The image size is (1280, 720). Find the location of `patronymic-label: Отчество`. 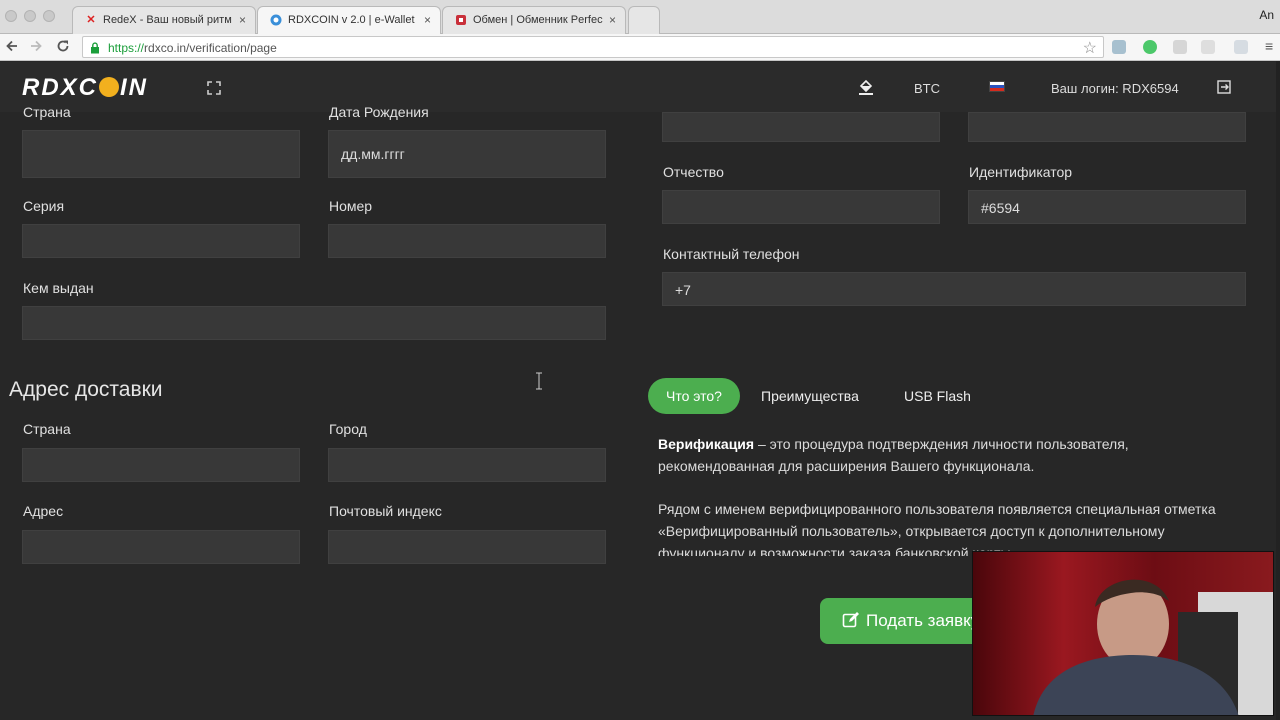

patronymic-label: Отчество is located at coordinates (693, 172).